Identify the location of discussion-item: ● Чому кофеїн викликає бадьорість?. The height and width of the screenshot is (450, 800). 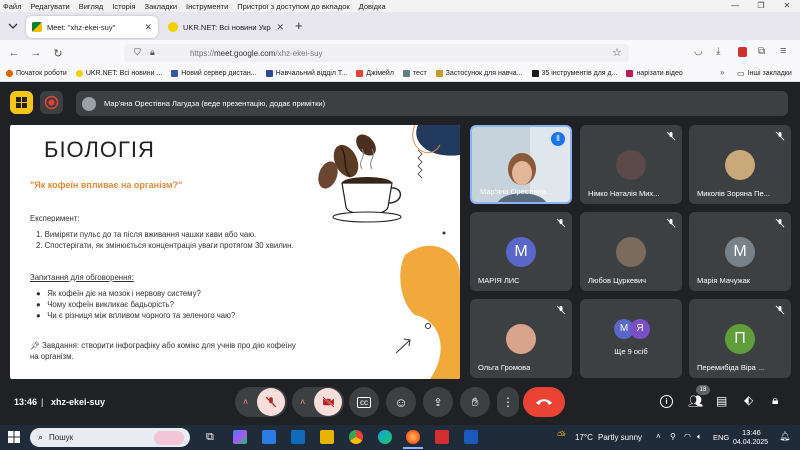
(105, 304).